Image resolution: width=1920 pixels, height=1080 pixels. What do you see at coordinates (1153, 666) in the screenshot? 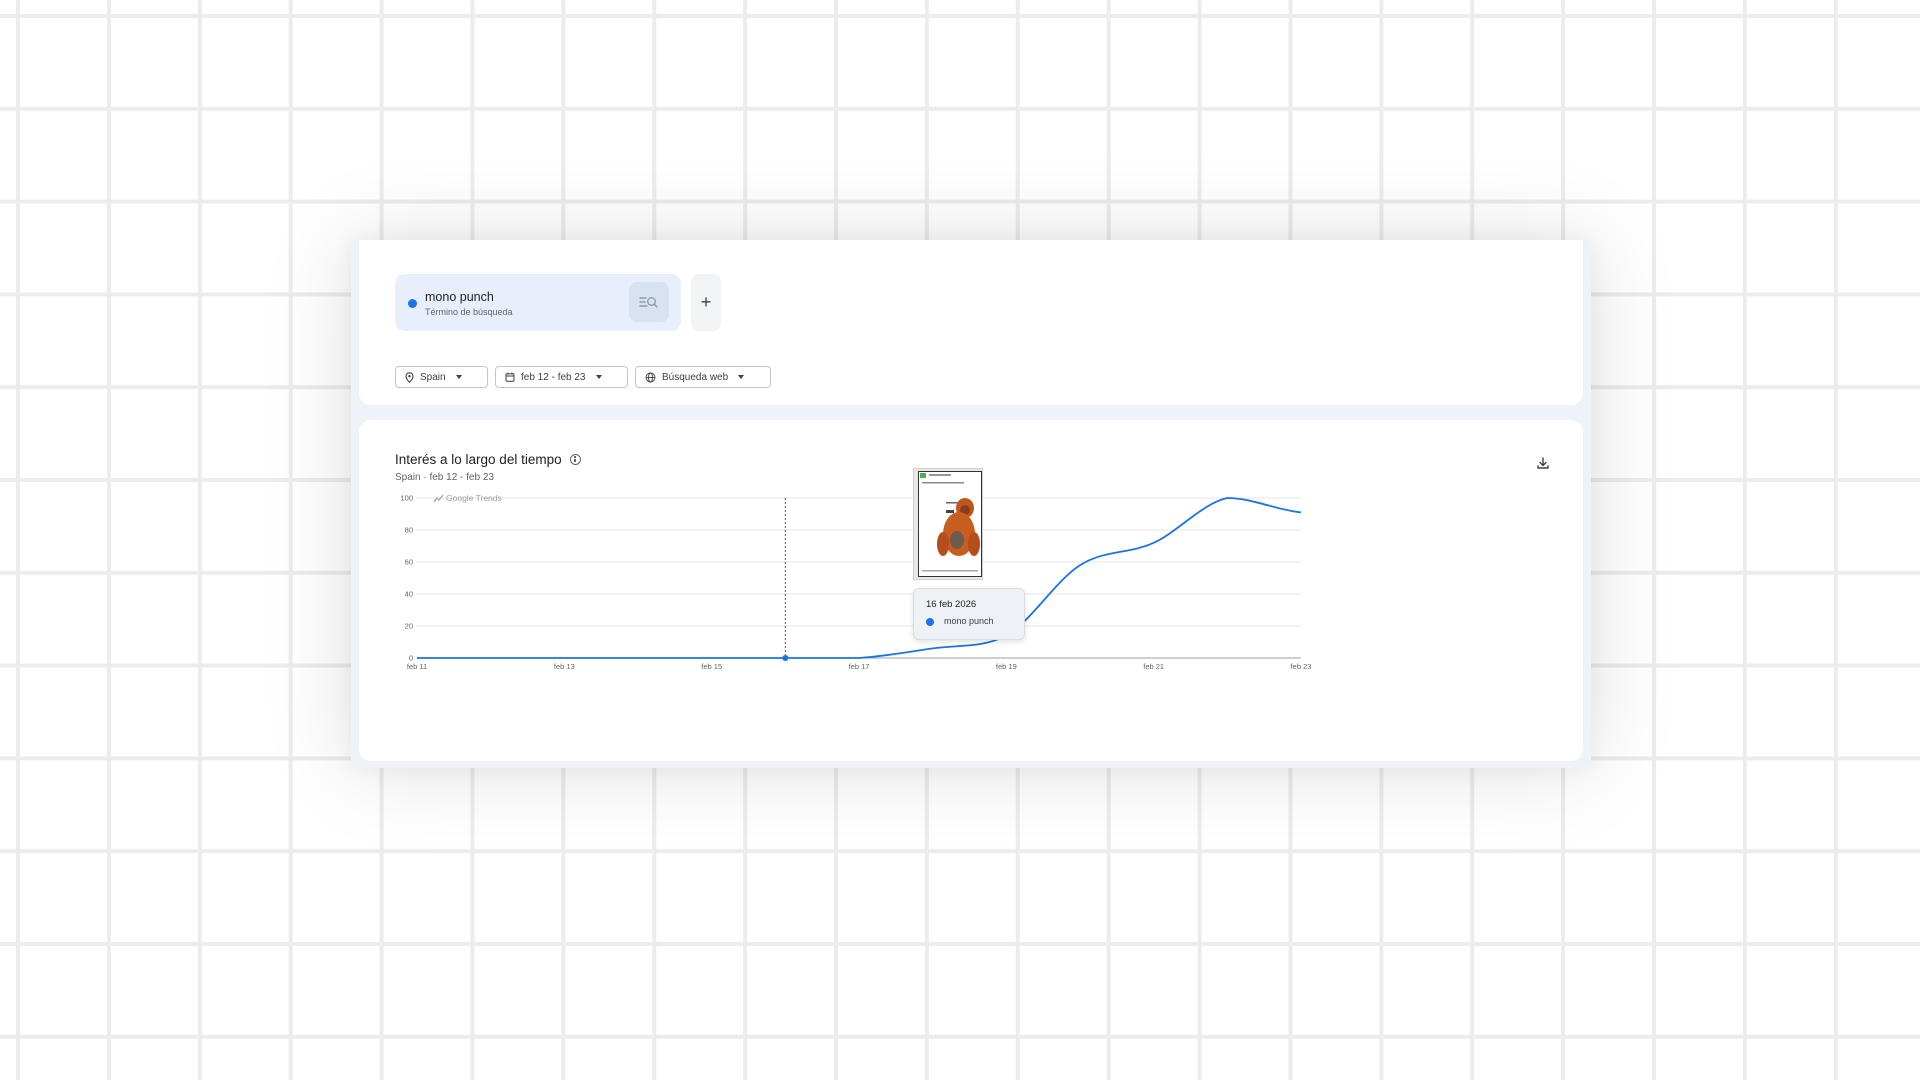
I see `x-tick-label: feb 21` at bounding box center [1153, 666].